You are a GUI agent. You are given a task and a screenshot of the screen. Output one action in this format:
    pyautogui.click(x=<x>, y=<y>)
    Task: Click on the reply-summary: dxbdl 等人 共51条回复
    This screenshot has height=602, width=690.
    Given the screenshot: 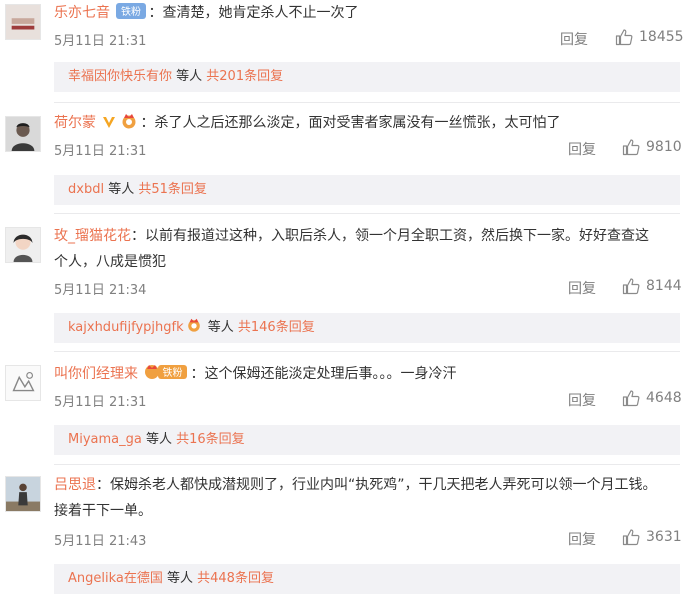 What is the action you would take?
    pyautogui.click(x=367, y=190)
    